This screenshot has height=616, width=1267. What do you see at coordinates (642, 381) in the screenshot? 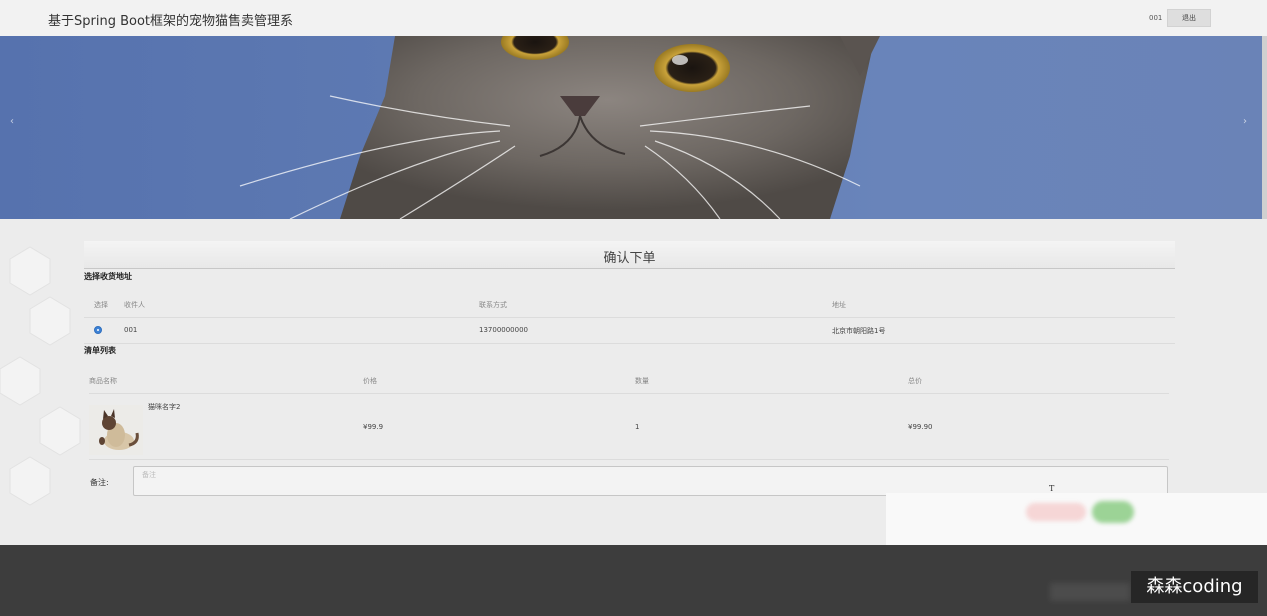
I see `column-header-quantity: 数量` at bounding box center [642, 381].